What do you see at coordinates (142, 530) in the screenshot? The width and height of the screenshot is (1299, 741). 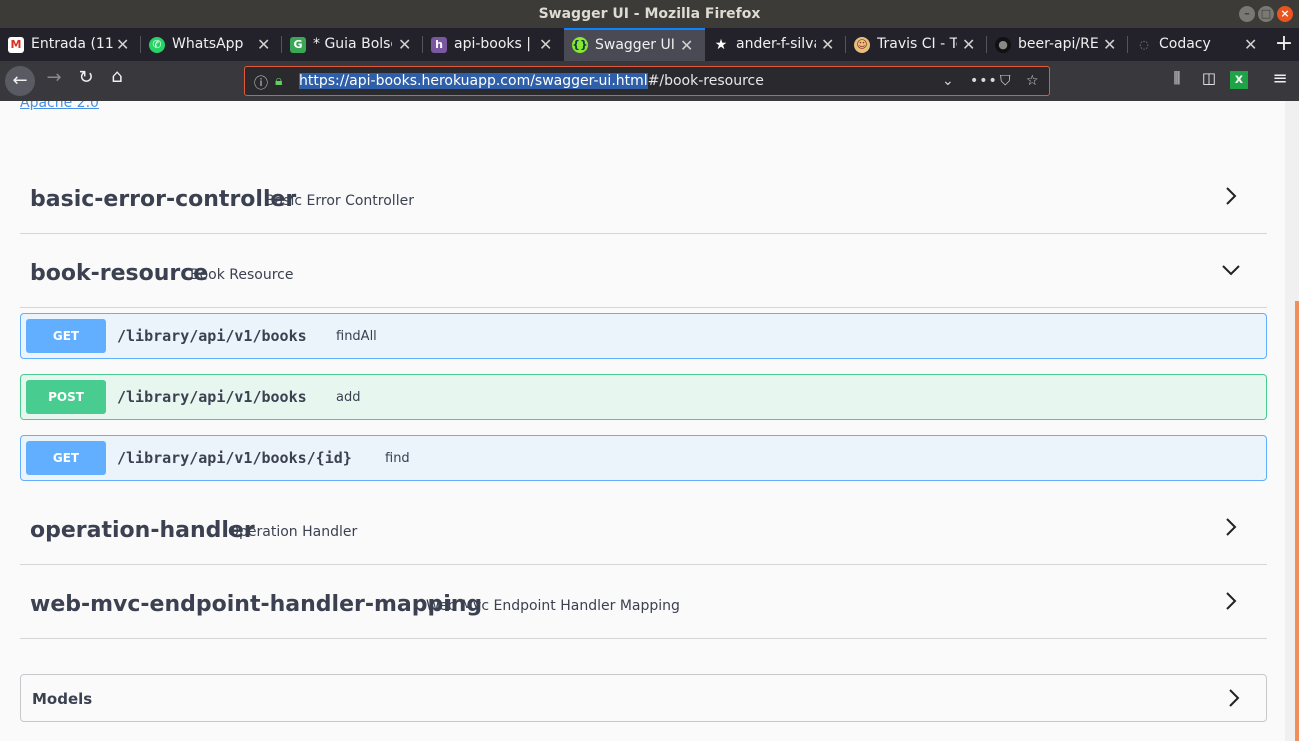 I see `tag-name: operation-handler` at bounding box center [142, 530].